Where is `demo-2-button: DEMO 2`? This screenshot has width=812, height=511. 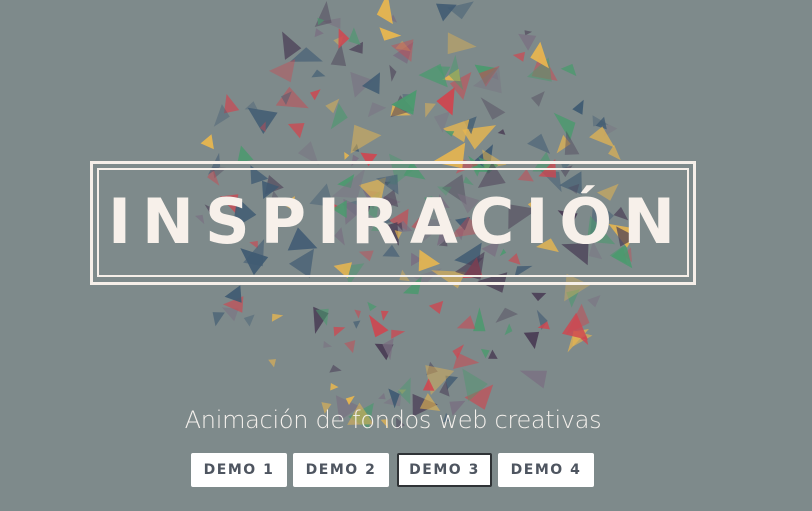
demo-2-button: DEMO 2 is located at coordinates (341, 470).